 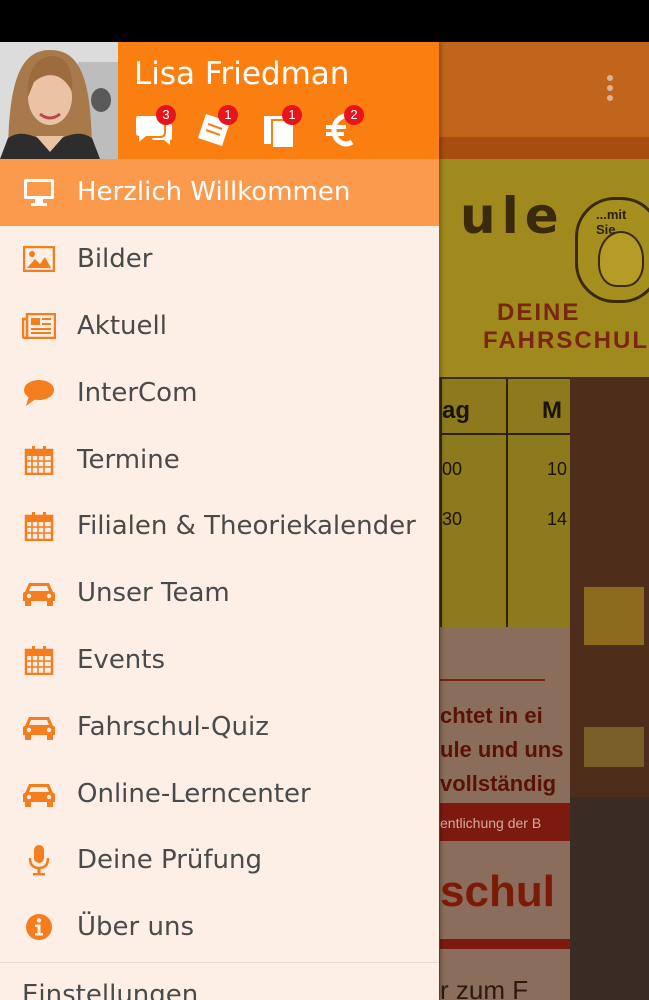 I want to click on menu-item-label: Aktuell, so click(x=122, y=325).